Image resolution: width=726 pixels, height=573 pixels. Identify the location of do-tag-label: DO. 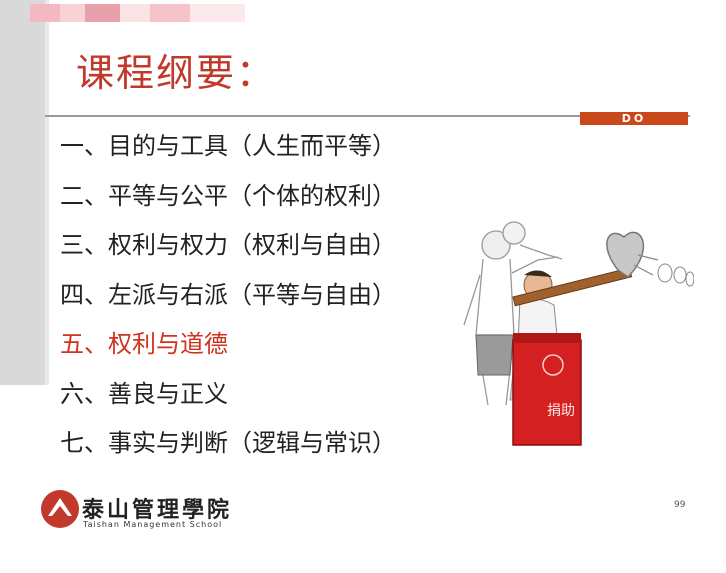
(634, 118).